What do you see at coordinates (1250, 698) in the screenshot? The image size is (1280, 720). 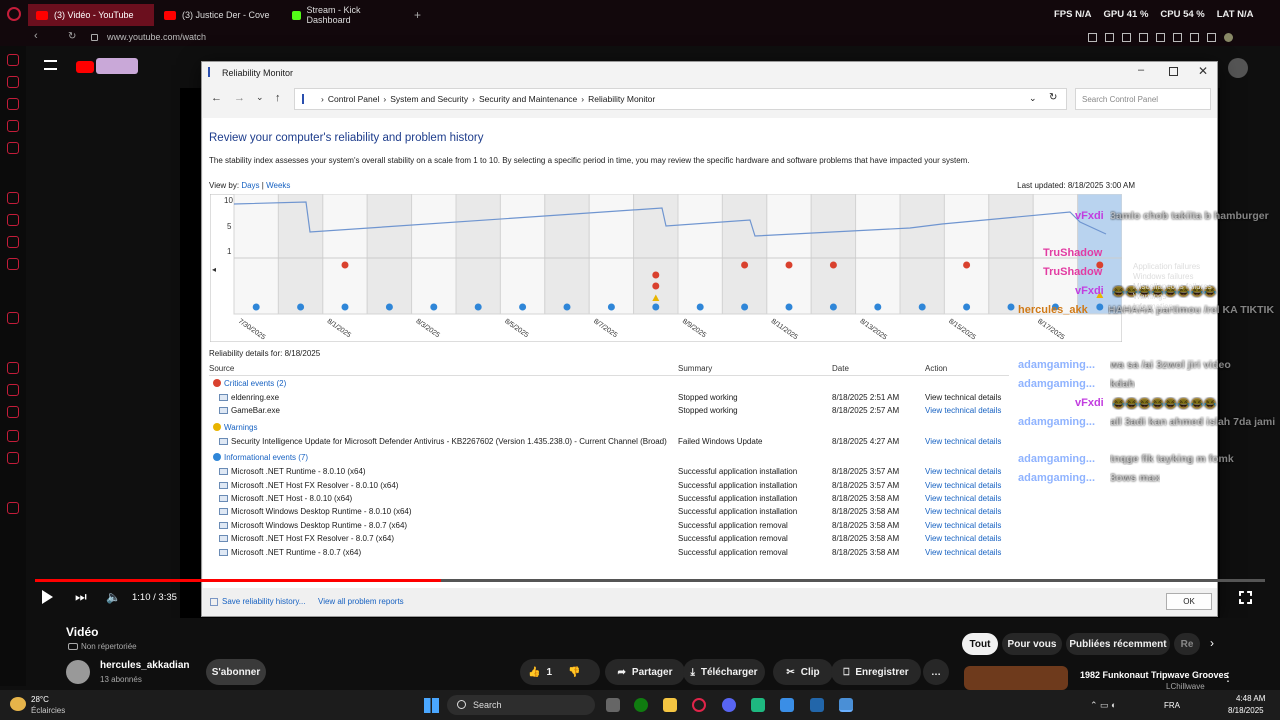 I see `clock-time: 4:48 AM` at bounding box center [1250, 698].